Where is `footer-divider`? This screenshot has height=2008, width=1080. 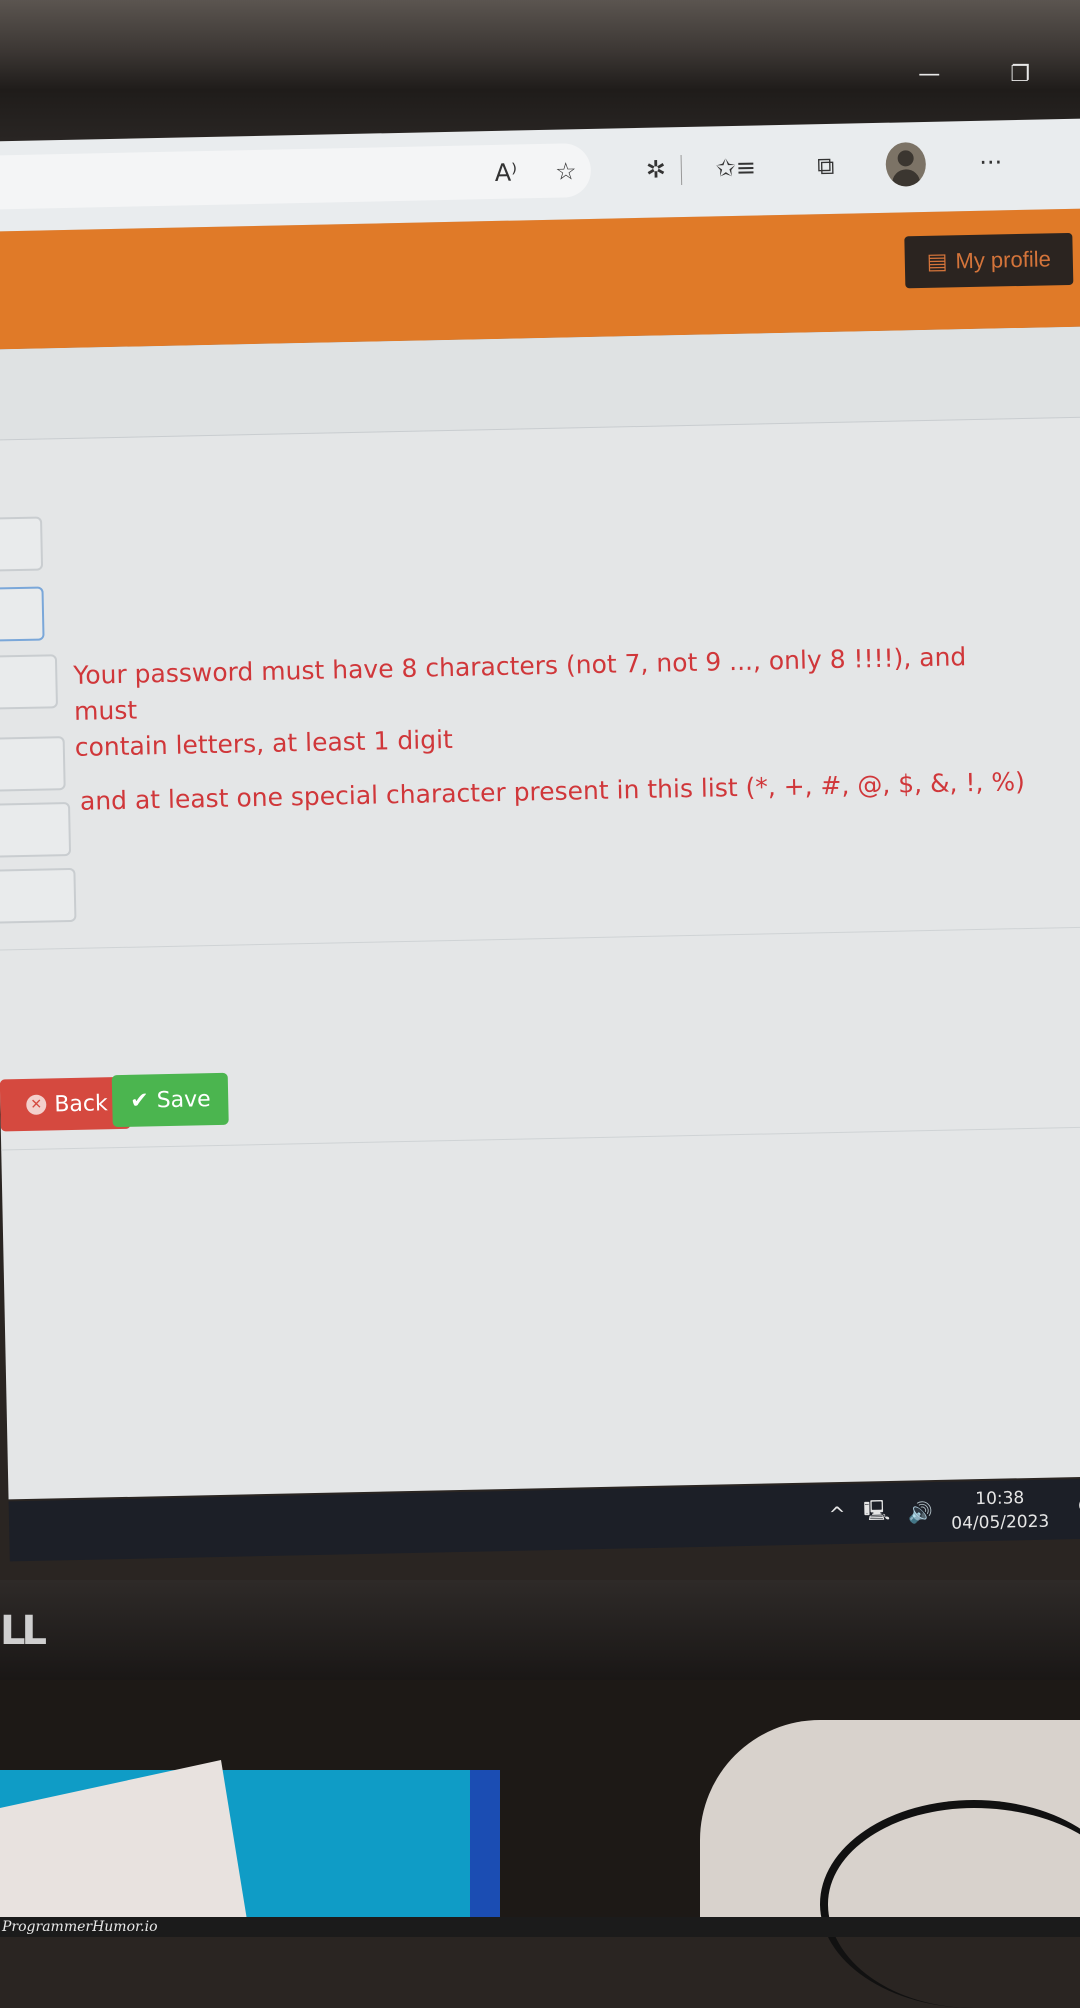
footer-divider is located at coordinates (540, 1138).